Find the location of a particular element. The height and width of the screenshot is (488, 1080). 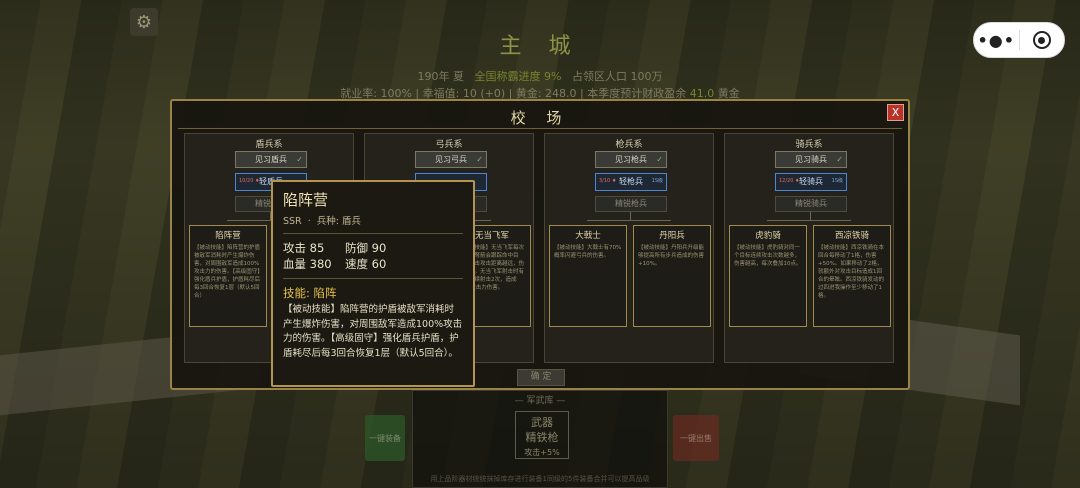

city-title: 主 城 is located at coordinates (540, 46).